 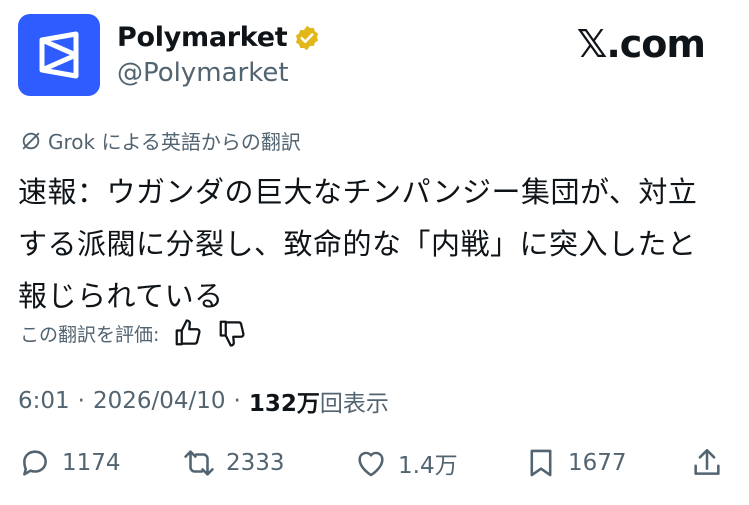 I want to click on share-icon, so click(x=707, y=461).